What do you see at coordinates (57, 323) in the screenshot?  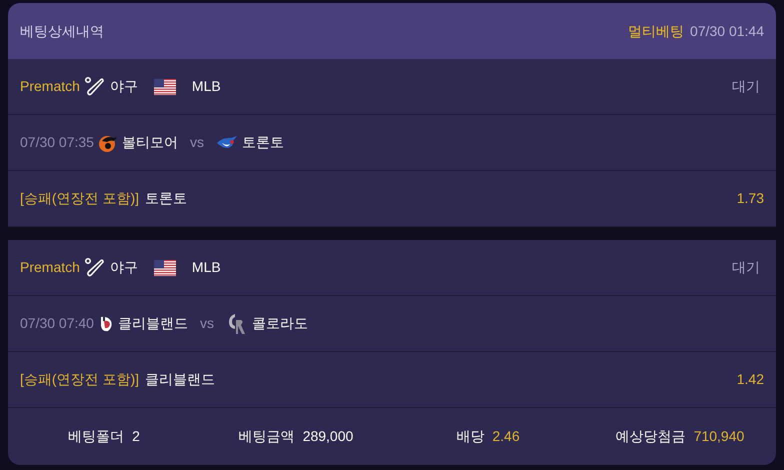 I see `match-time: 07/30 07:40` at bounding box center [57, 323].